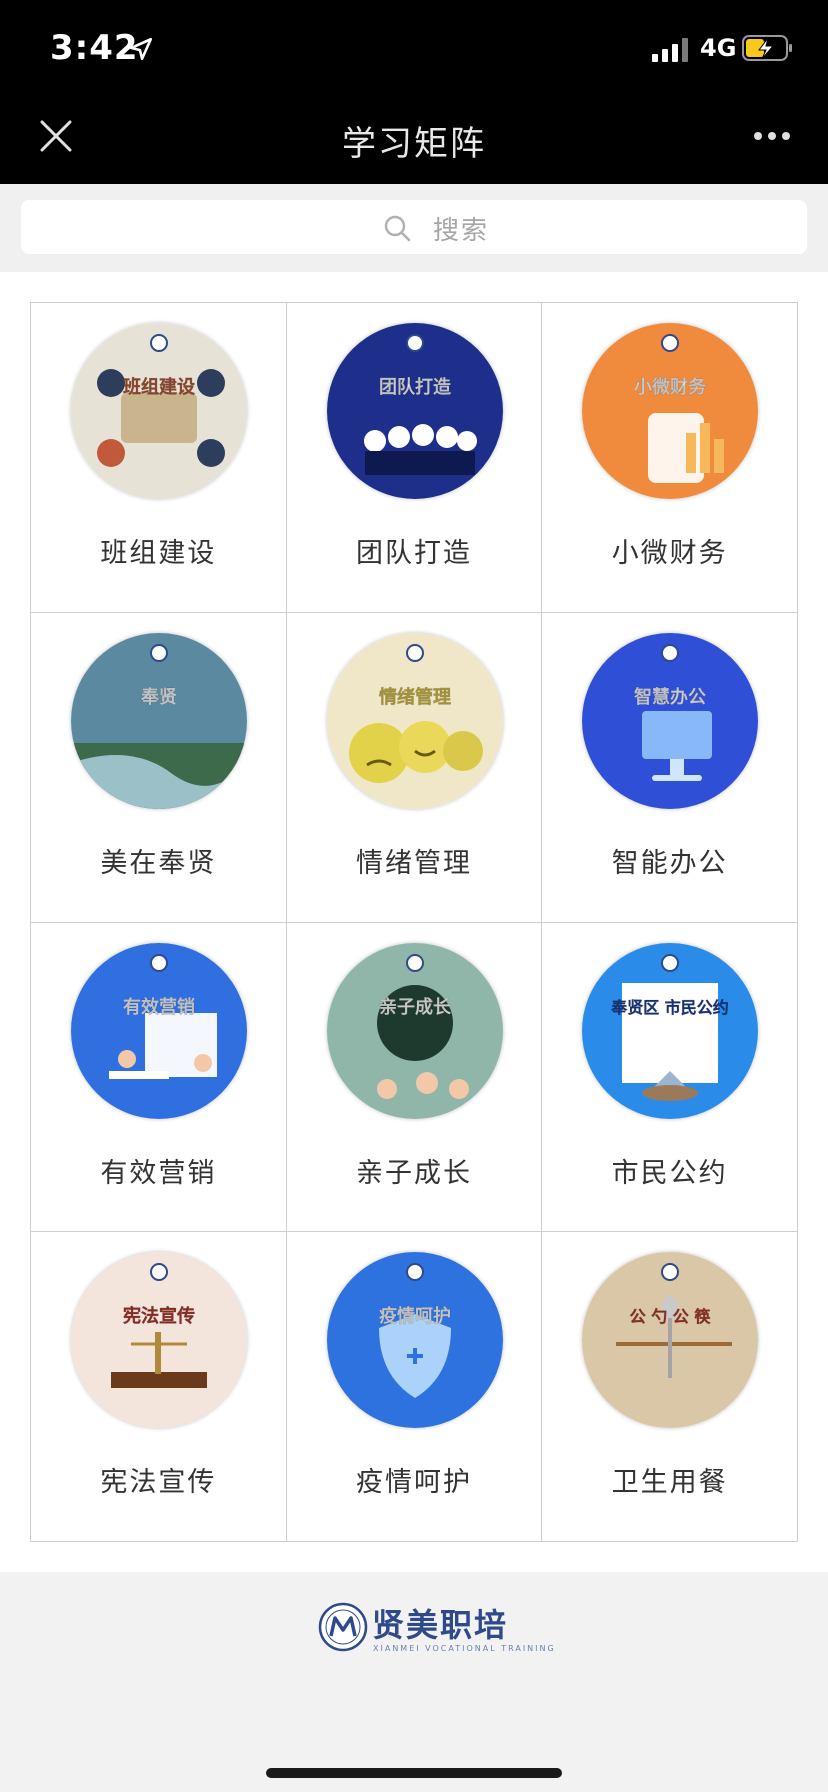  What do you see at coordinates (158, 1483) in the screenshot?
I see `tile-label: 宪法宣传` at bounding box center [158, 1483].